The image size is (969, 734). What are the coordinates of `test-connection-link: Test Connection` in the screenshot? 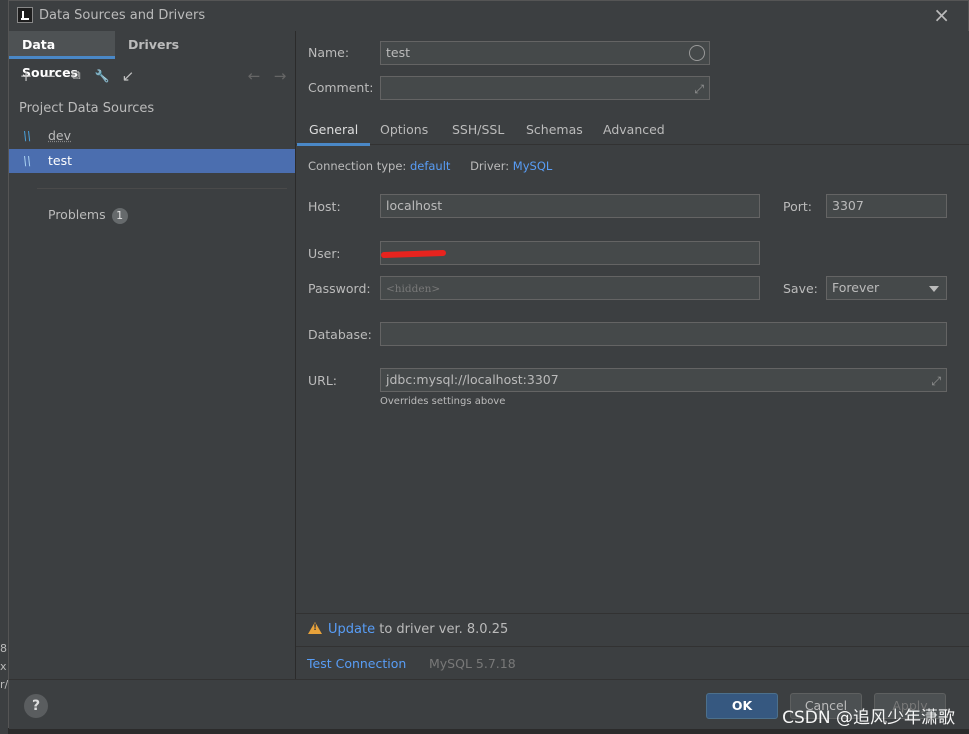 It's located at (356, 663).